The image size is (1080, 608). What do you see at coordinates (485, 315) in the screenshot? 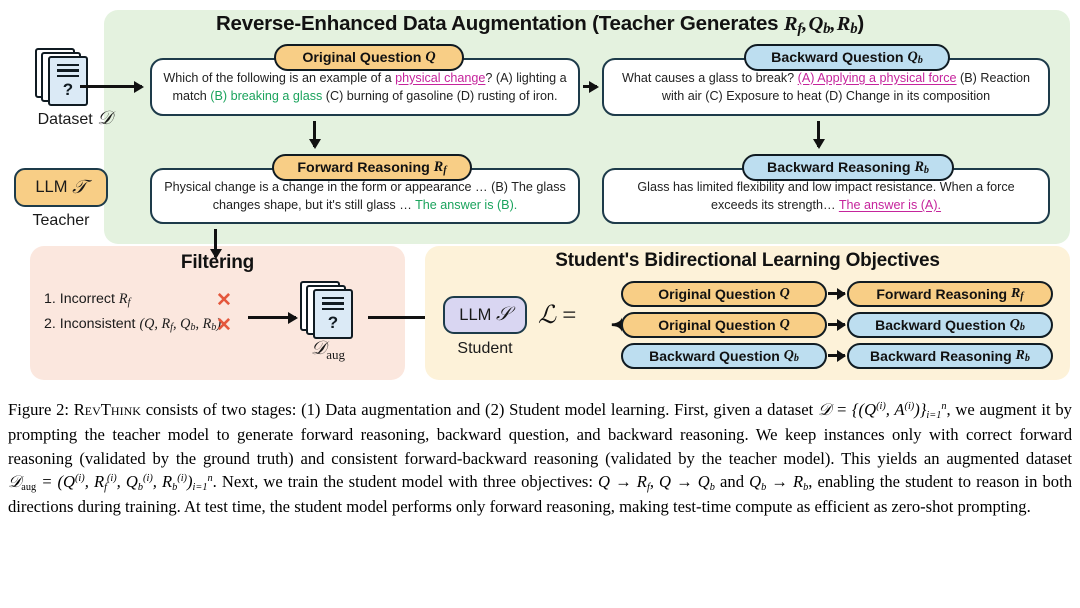
I see `llm-student-box: LLM 𝒮` at bounding box center [485, 315].